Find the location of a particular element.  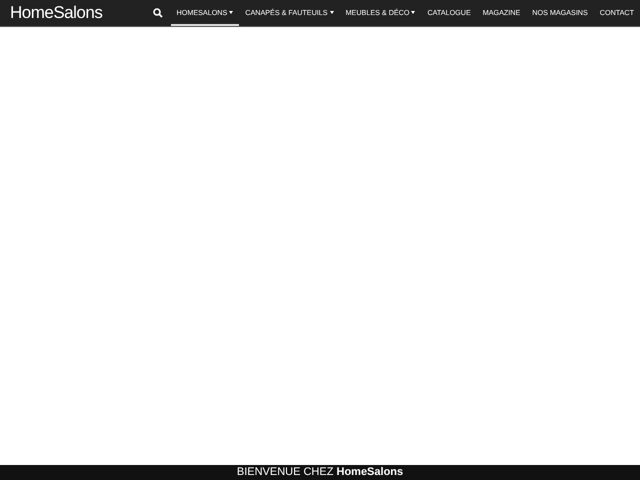

search-icon is located at coordinates (157, 13).